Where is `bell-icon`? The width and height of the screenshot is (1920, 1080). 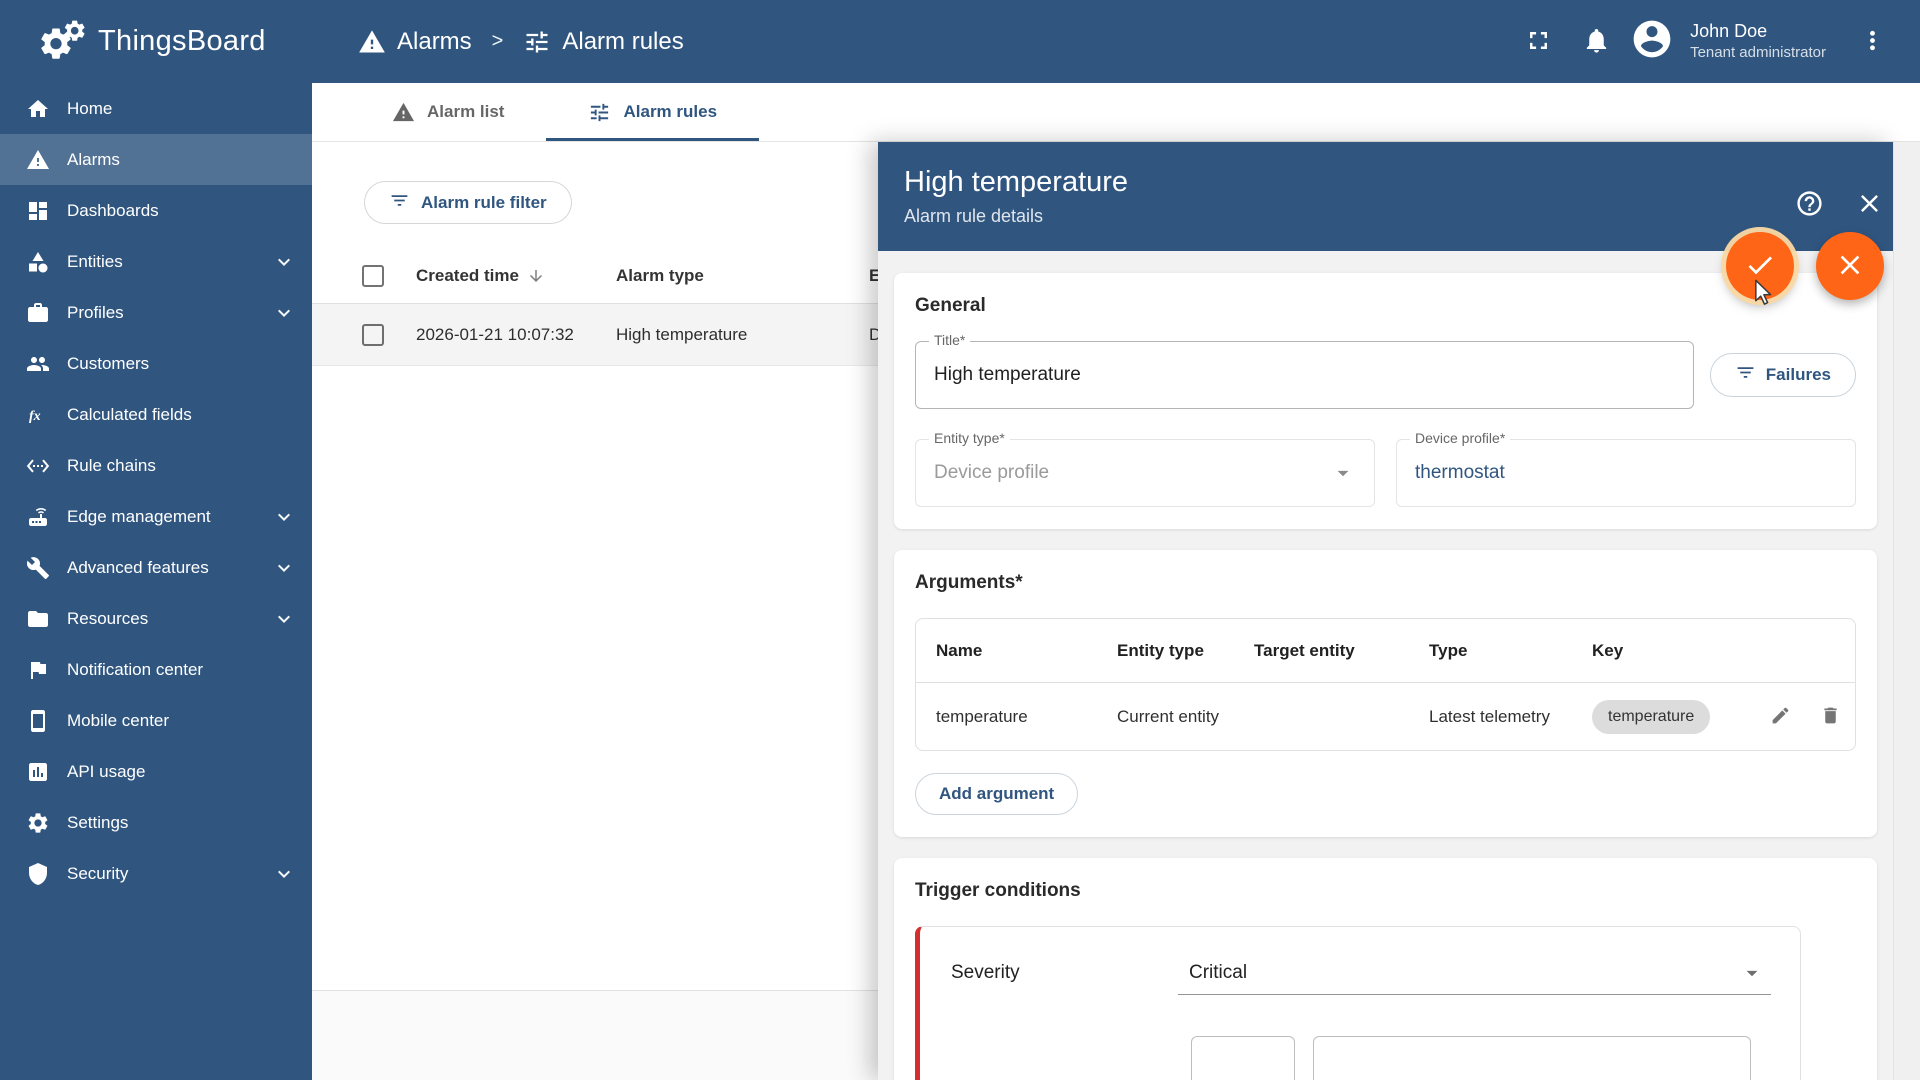
bell-icon is located at coordinates (1596, 42).